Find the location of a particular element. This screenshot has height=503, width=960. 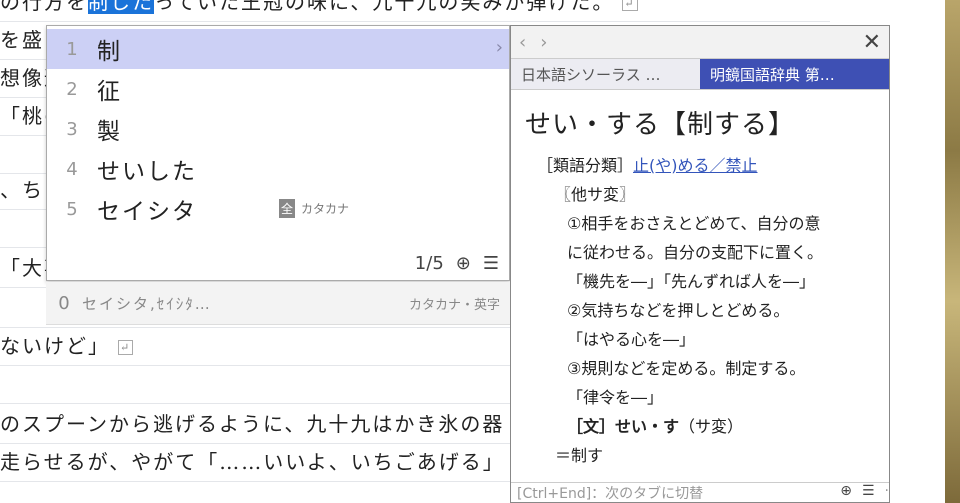

equivalent: ＝制す is located at coordinates (579, 455).